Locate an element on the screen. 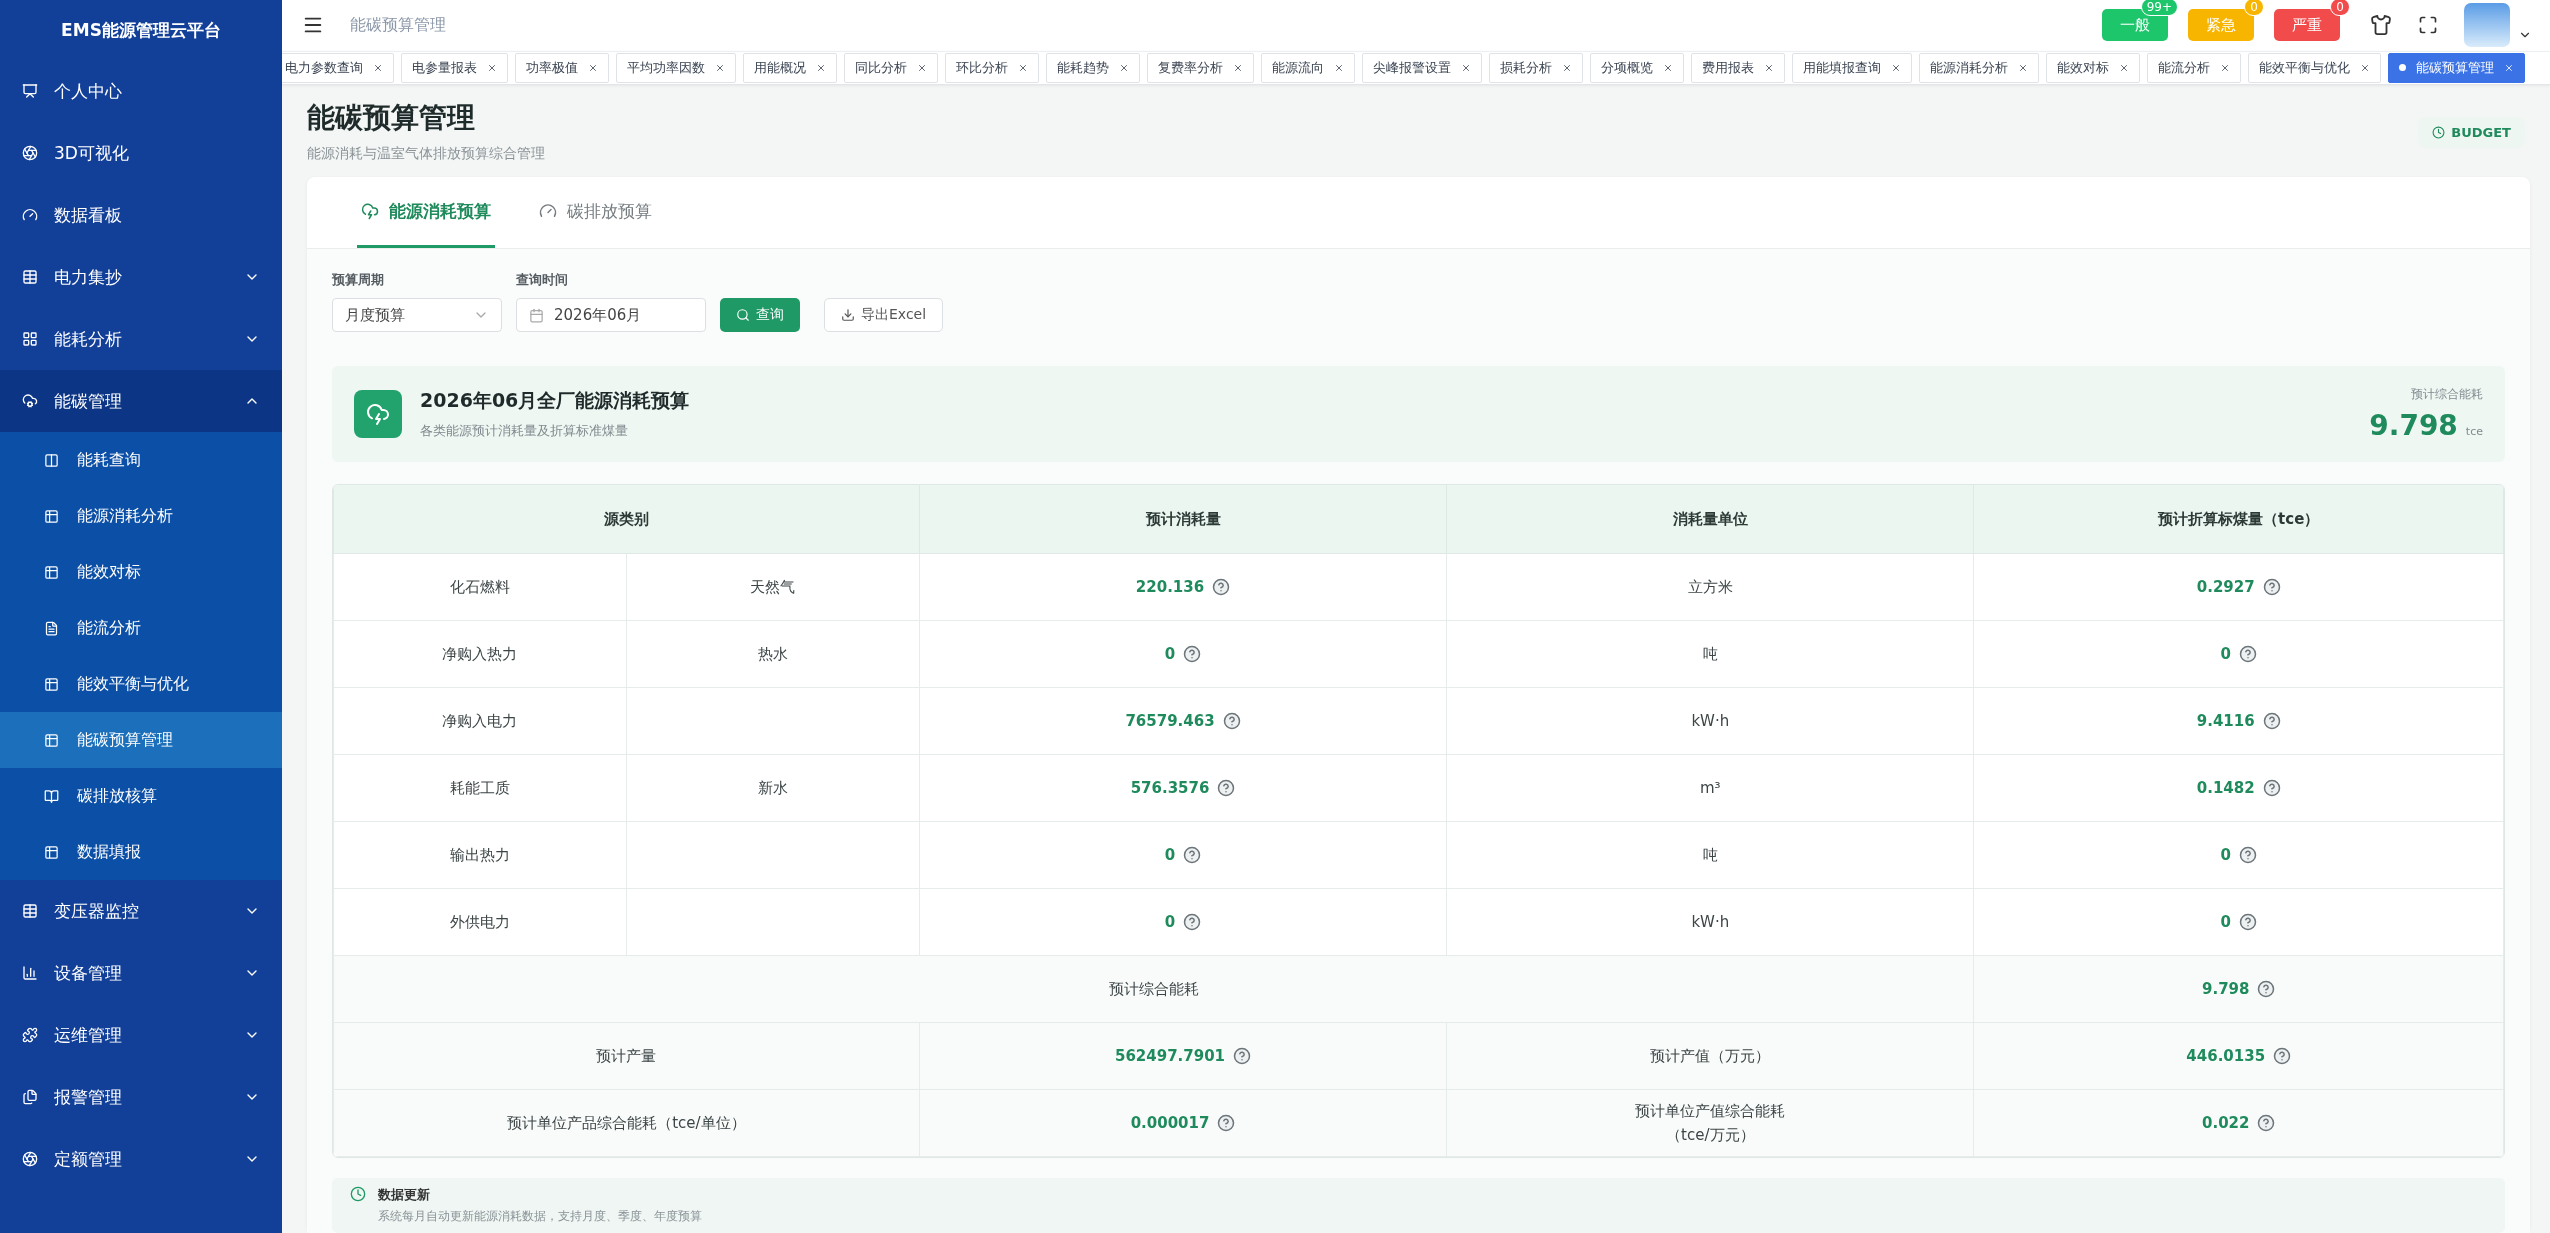  sidebar-item: 运维管理 is located at coordinates (141, 1035).